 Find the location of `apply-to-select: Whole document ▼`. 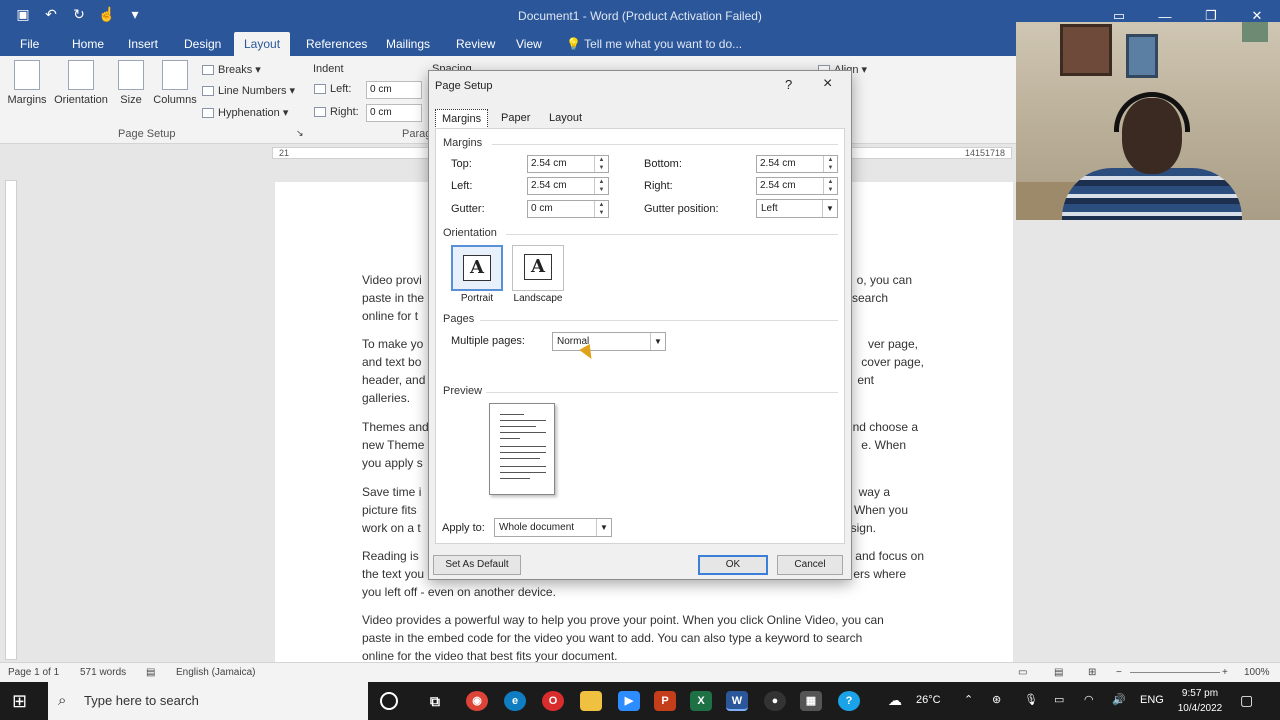

apply-to-select: Whole document ▼ is located at coordinates (553, 527).